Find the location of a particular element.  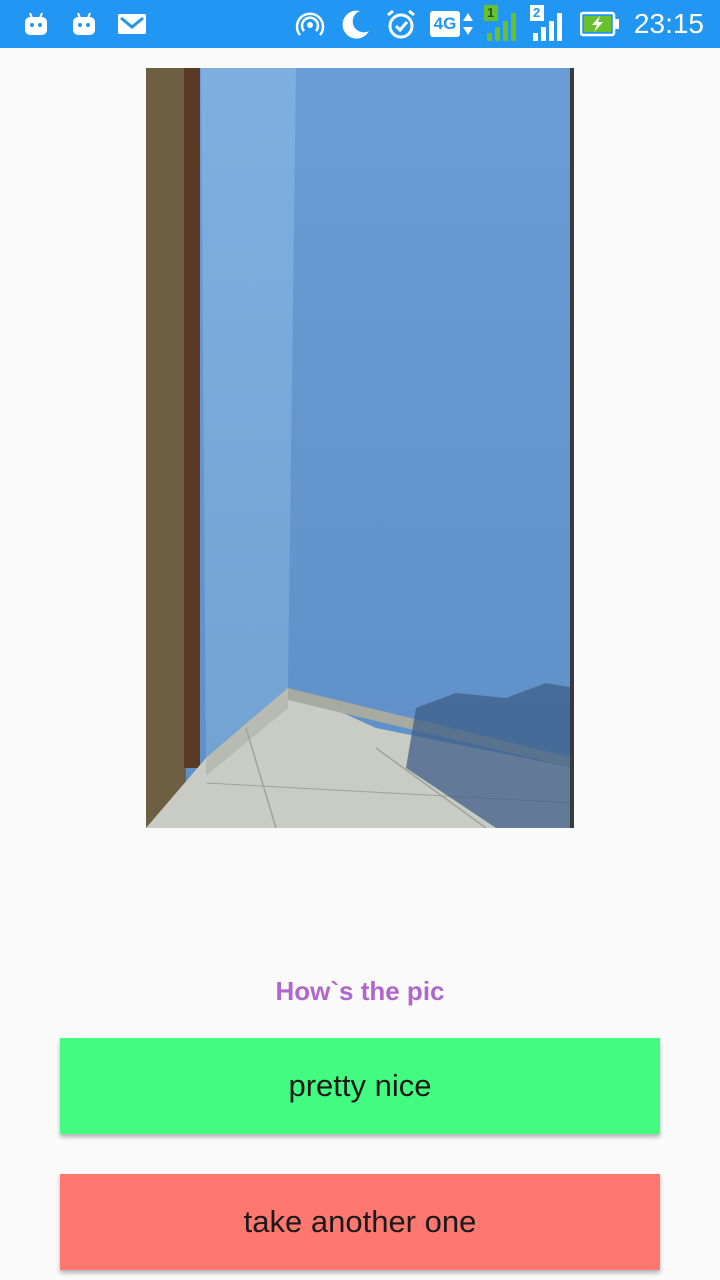

status-bar: 4G 1 2 23:15 is located at coordinates (360, 24).